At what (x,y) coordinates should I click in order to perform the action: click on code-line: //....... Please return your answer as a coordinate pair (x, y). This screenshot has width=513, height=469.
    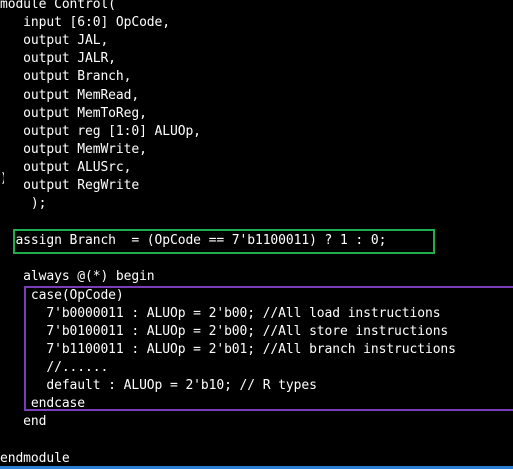
    Looking at the image, I should click on (54, 367).